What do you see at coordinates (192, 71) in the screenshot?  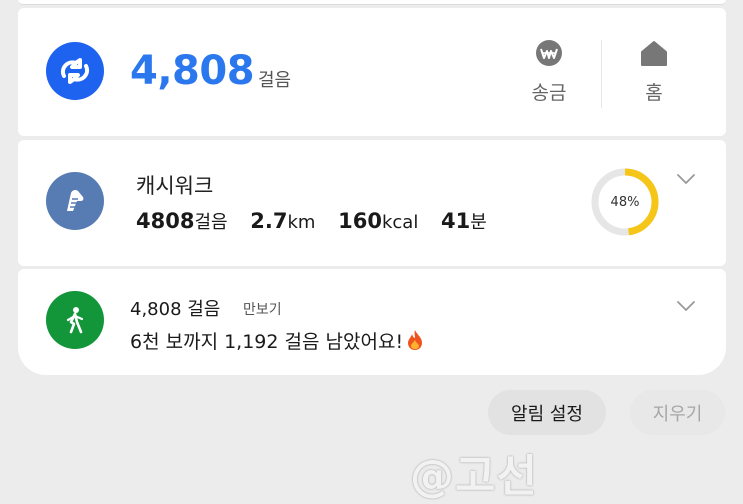 I see `step-count: 4,808` at bounding box center [192, 71].